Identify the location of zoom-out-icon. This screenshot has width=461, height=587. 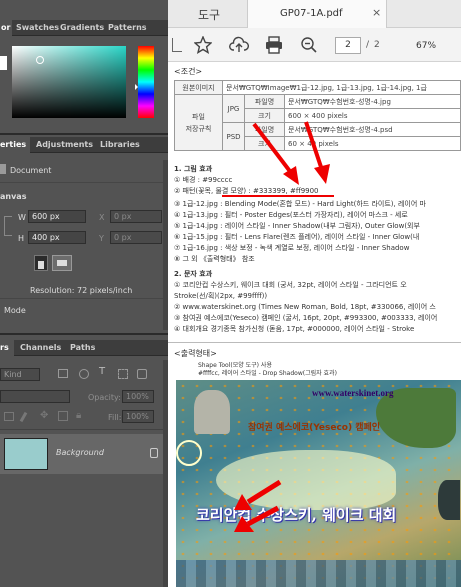
(309, 45).